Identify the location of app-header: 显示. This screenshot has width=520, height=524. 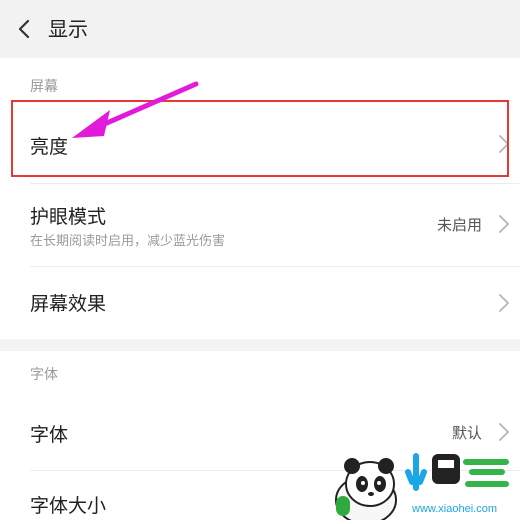
(260, 29).